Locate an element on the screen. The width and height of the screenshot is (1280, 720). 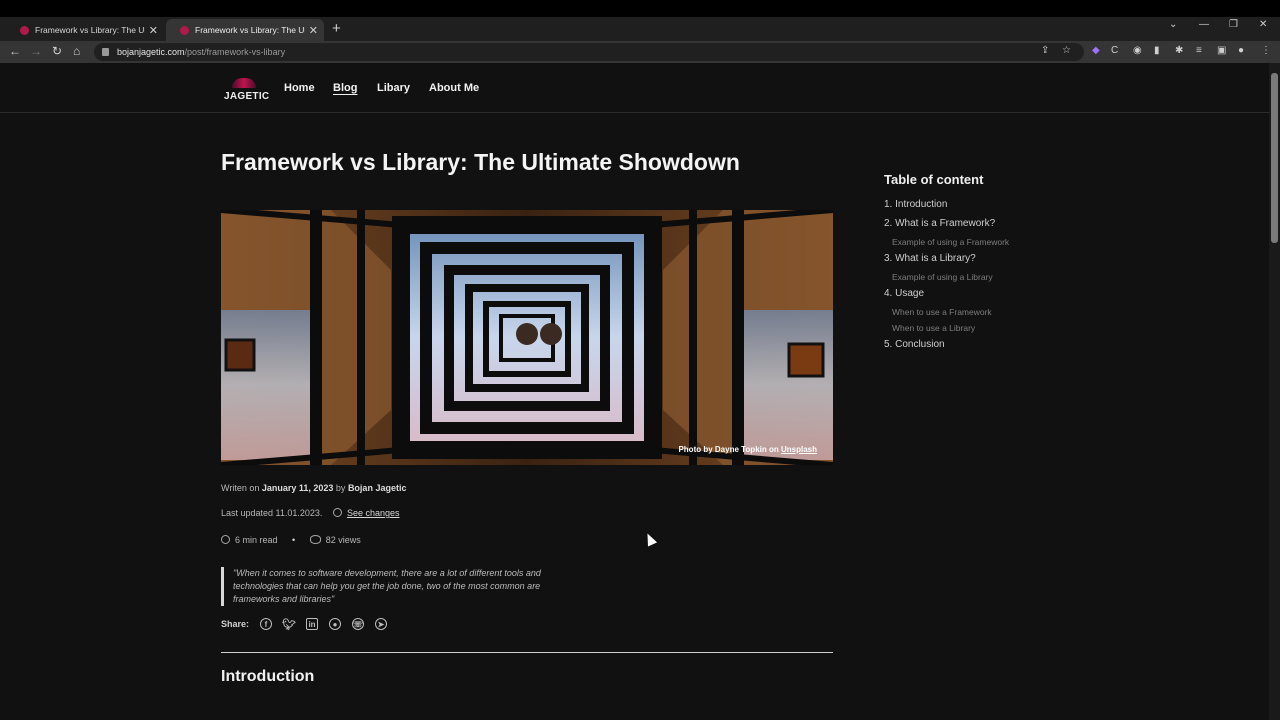
reddit-icon: ● is located at coordinates (335, 624).